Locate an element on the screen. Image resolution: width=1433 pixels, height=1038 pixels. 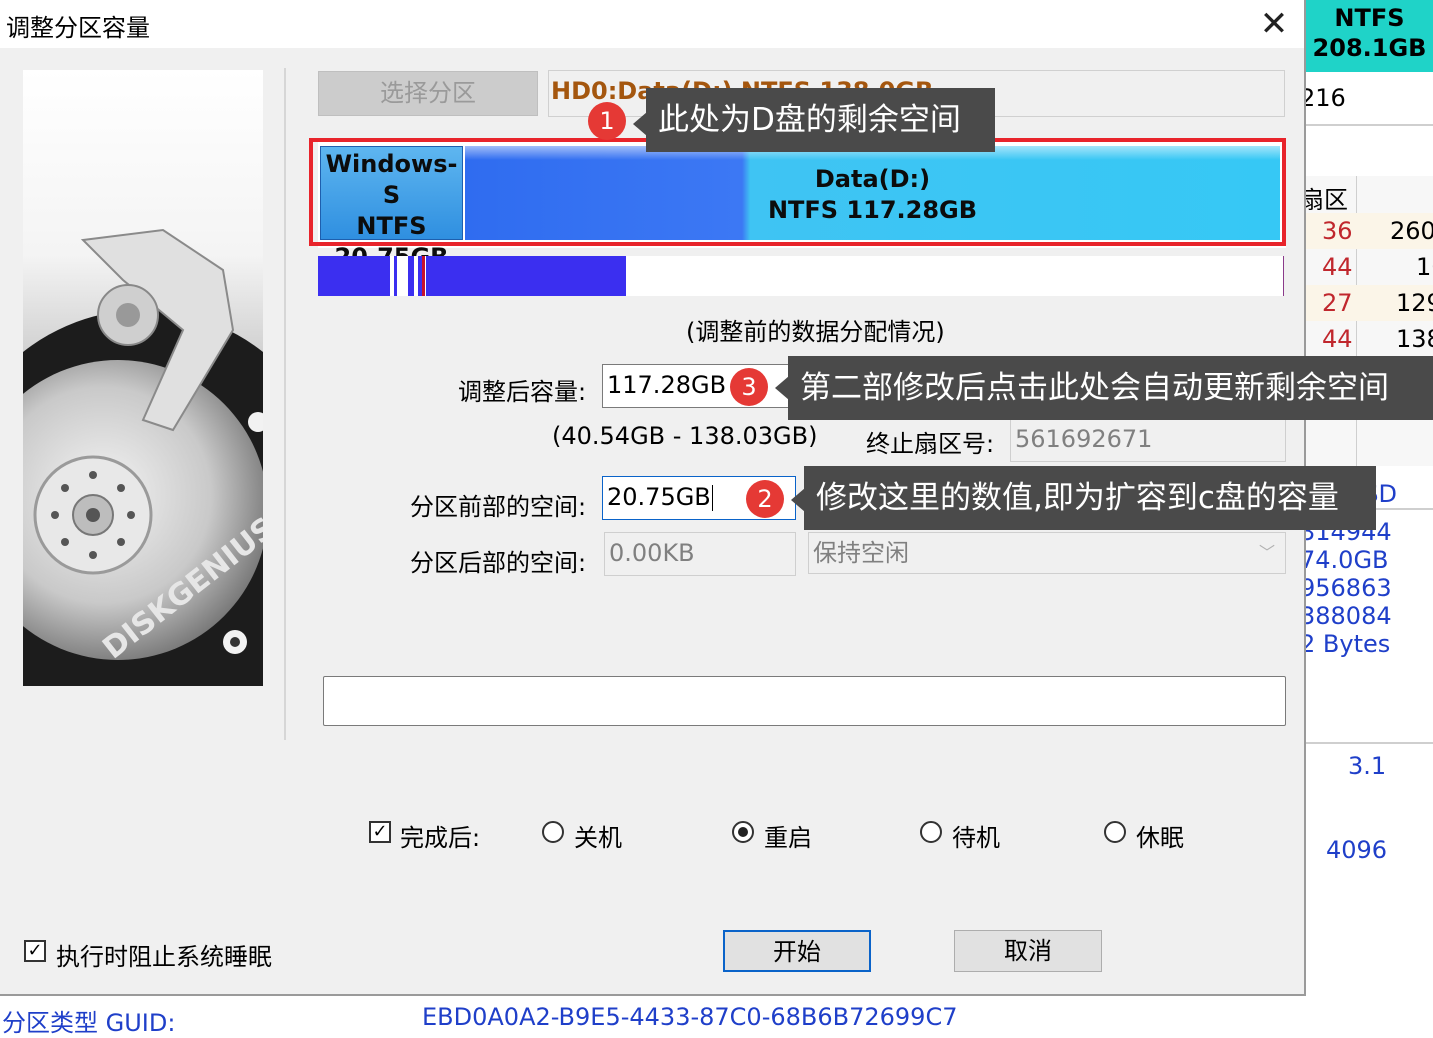
dialog-title: 调整分区容量 is located at coordinates (78, 28).